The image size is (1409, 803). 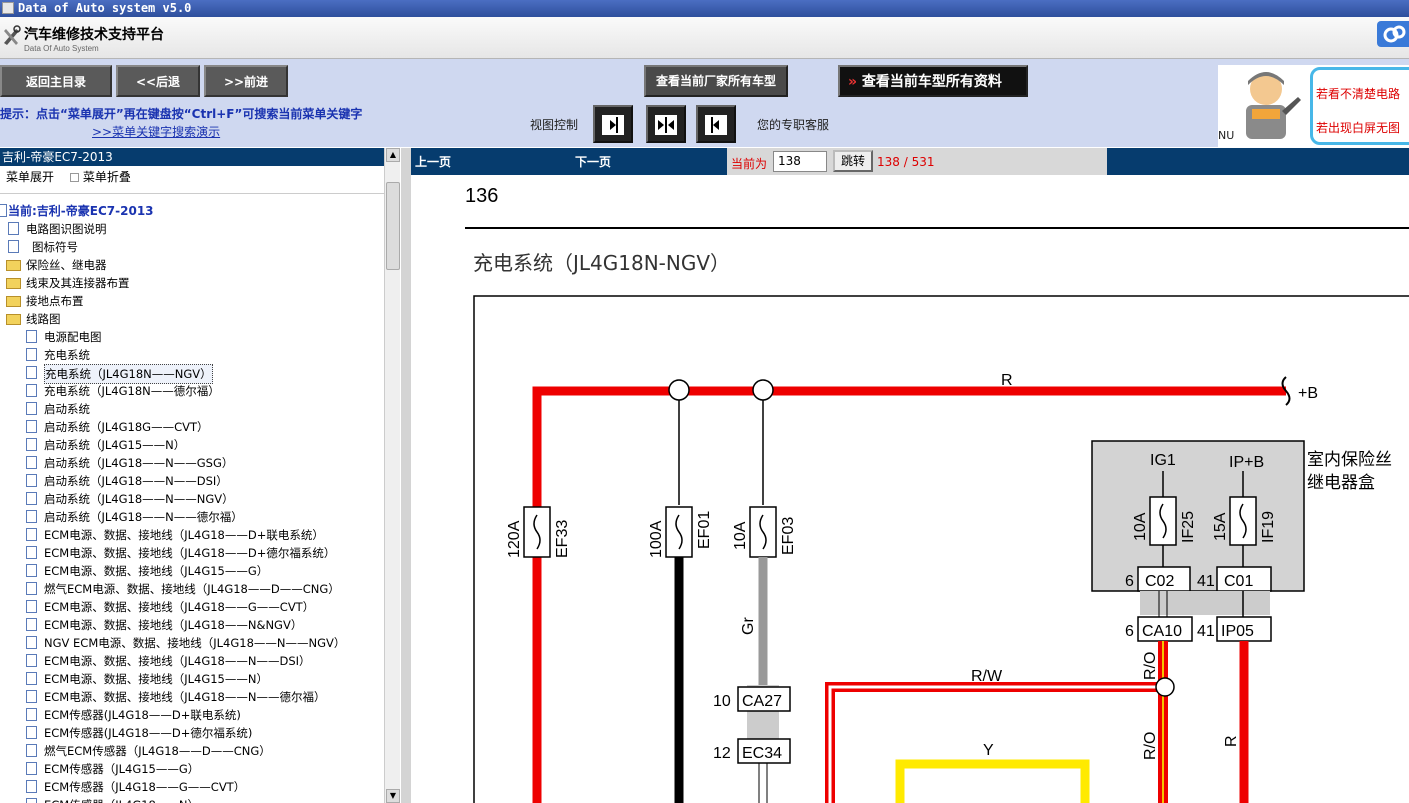 I want to click on menu-expand-button: 菜单展开, so click(x=30, y=177).